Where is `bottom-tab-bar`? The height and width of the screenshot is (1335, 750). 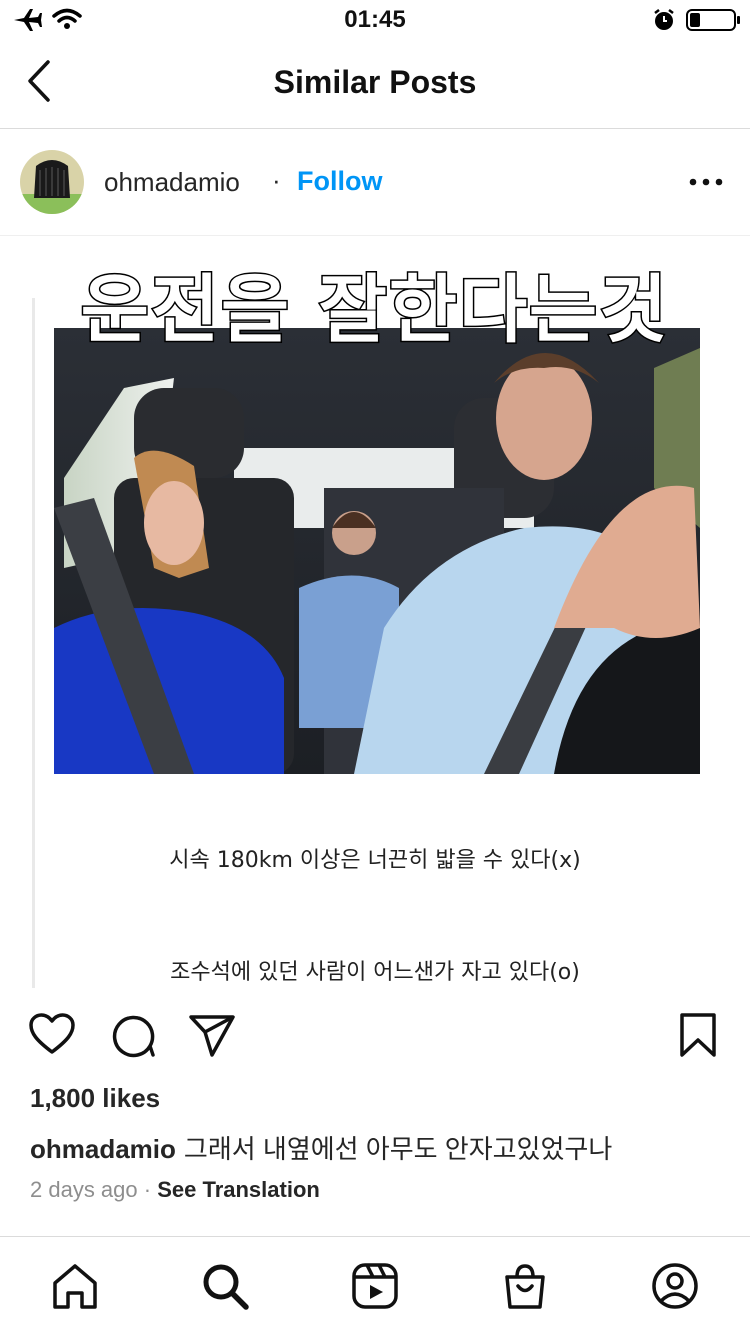 bottom-tab-bar is located at coordinates (375, 1285).